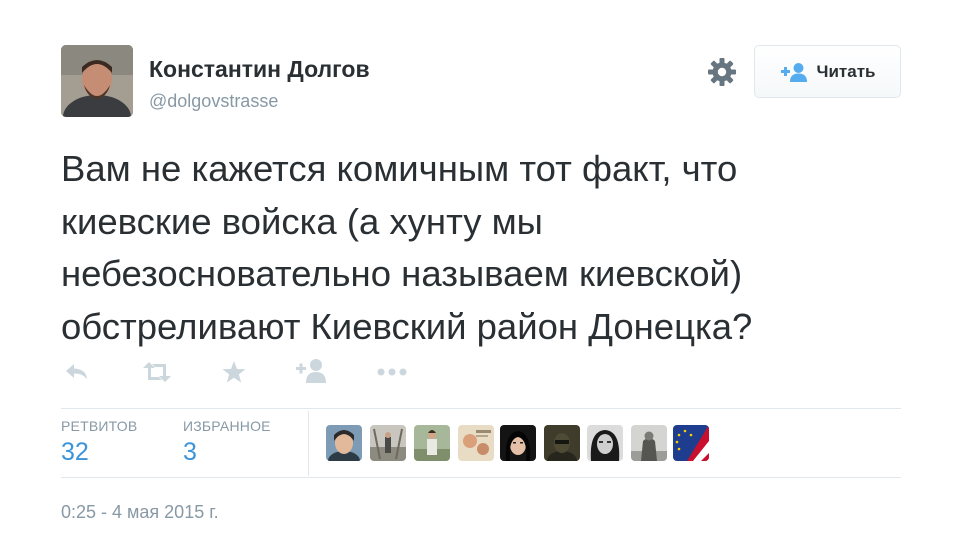 Image resolution: width=958 pixels, height=556 pixels. I want to click on add-user-icon, so click(793, 72).